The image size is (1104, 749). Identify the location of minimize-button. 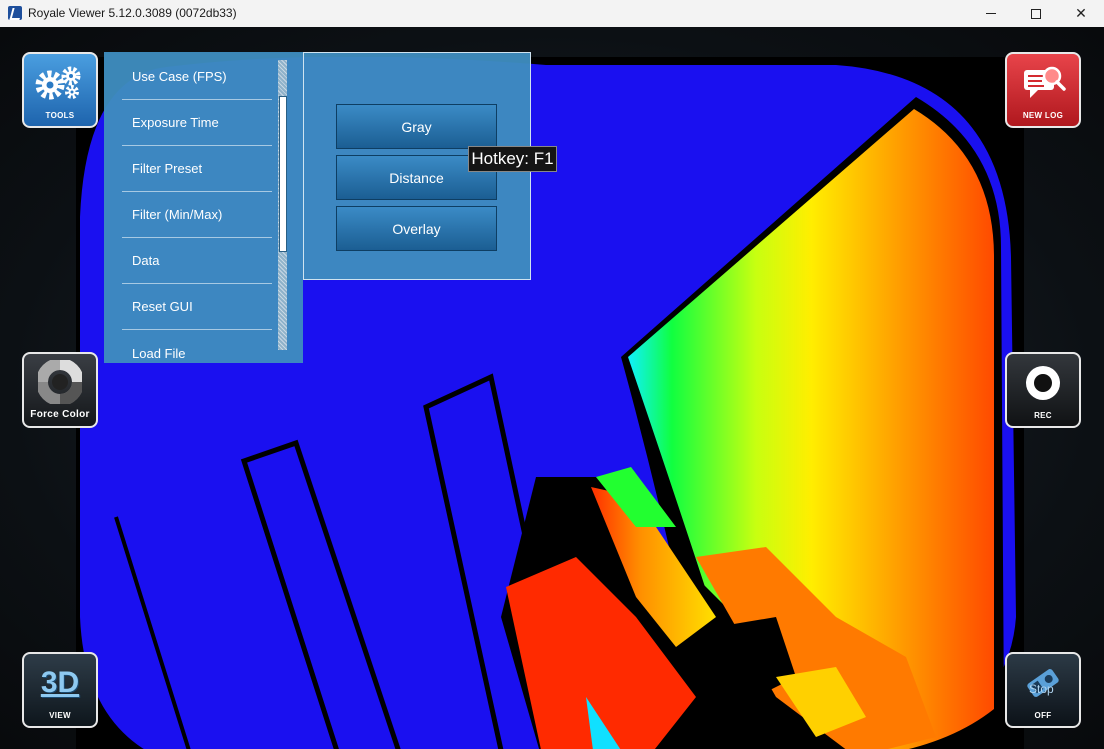
(991, 13).